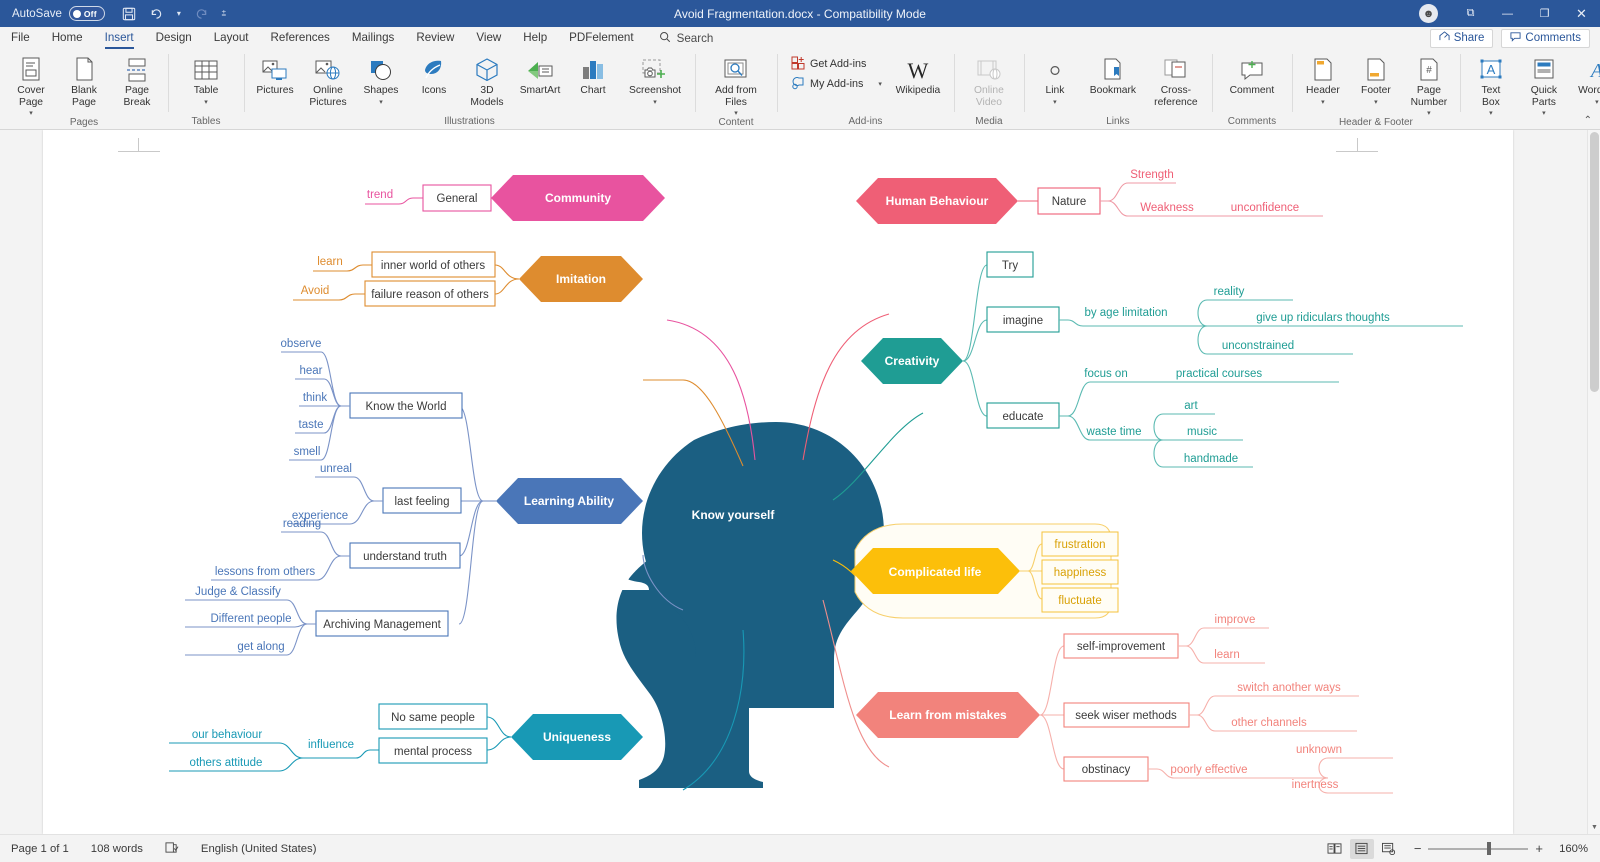  I want to click on shapes-button: Shapes ▾, so click(381, 79).